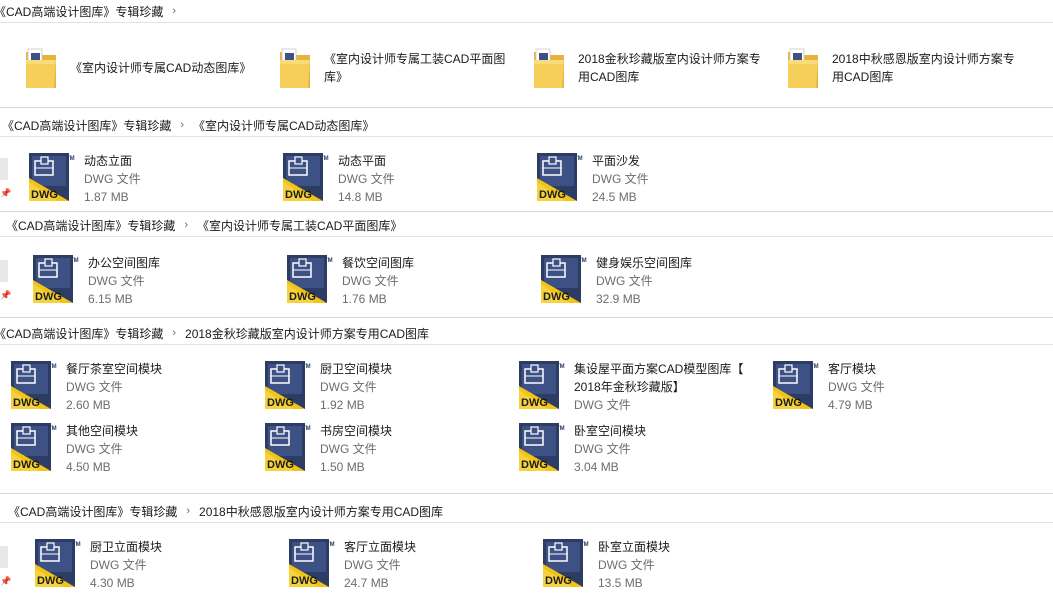  What do you see at coordinates (342, 405) in the screenshot?
I see `file-size: 1.92 MB` at bounding box center [342, 405].